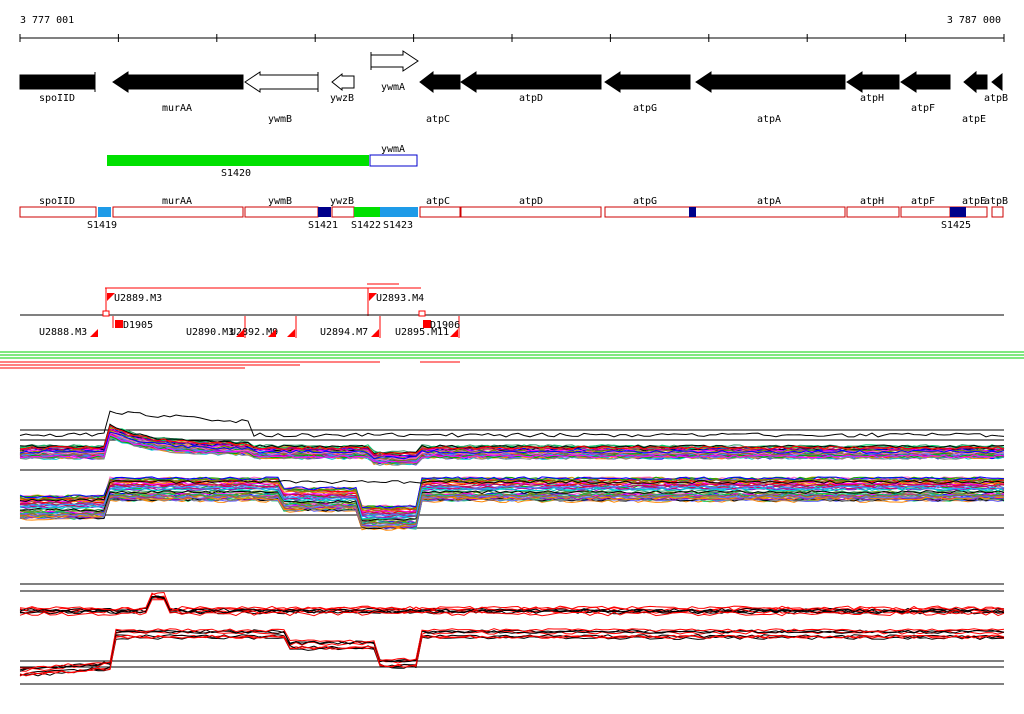 This screenshot has width=1024, height=714. What do you see at coordinates (343, 82) in the screenshot?
I see `gene-arrow-ywzB` at bounding box center [343, 82].